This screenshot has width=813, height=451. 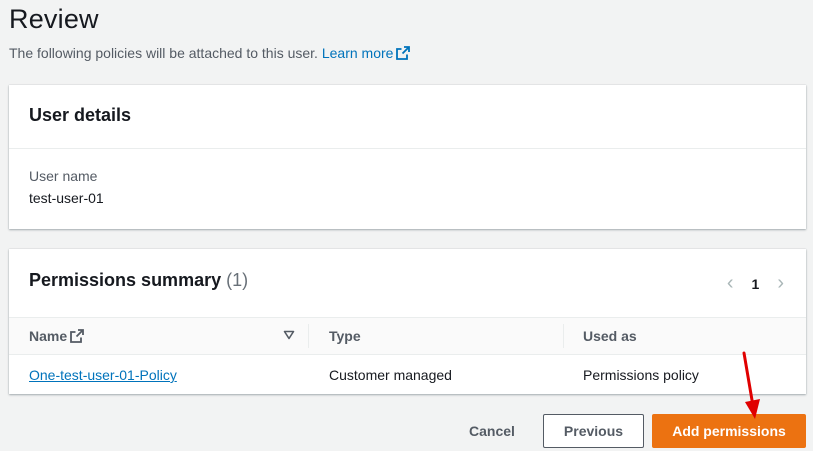 What do you see at coordinates (80, 115) in the screenshot?
I see `user-details-heading: User details` at bounding box center [80, 115].